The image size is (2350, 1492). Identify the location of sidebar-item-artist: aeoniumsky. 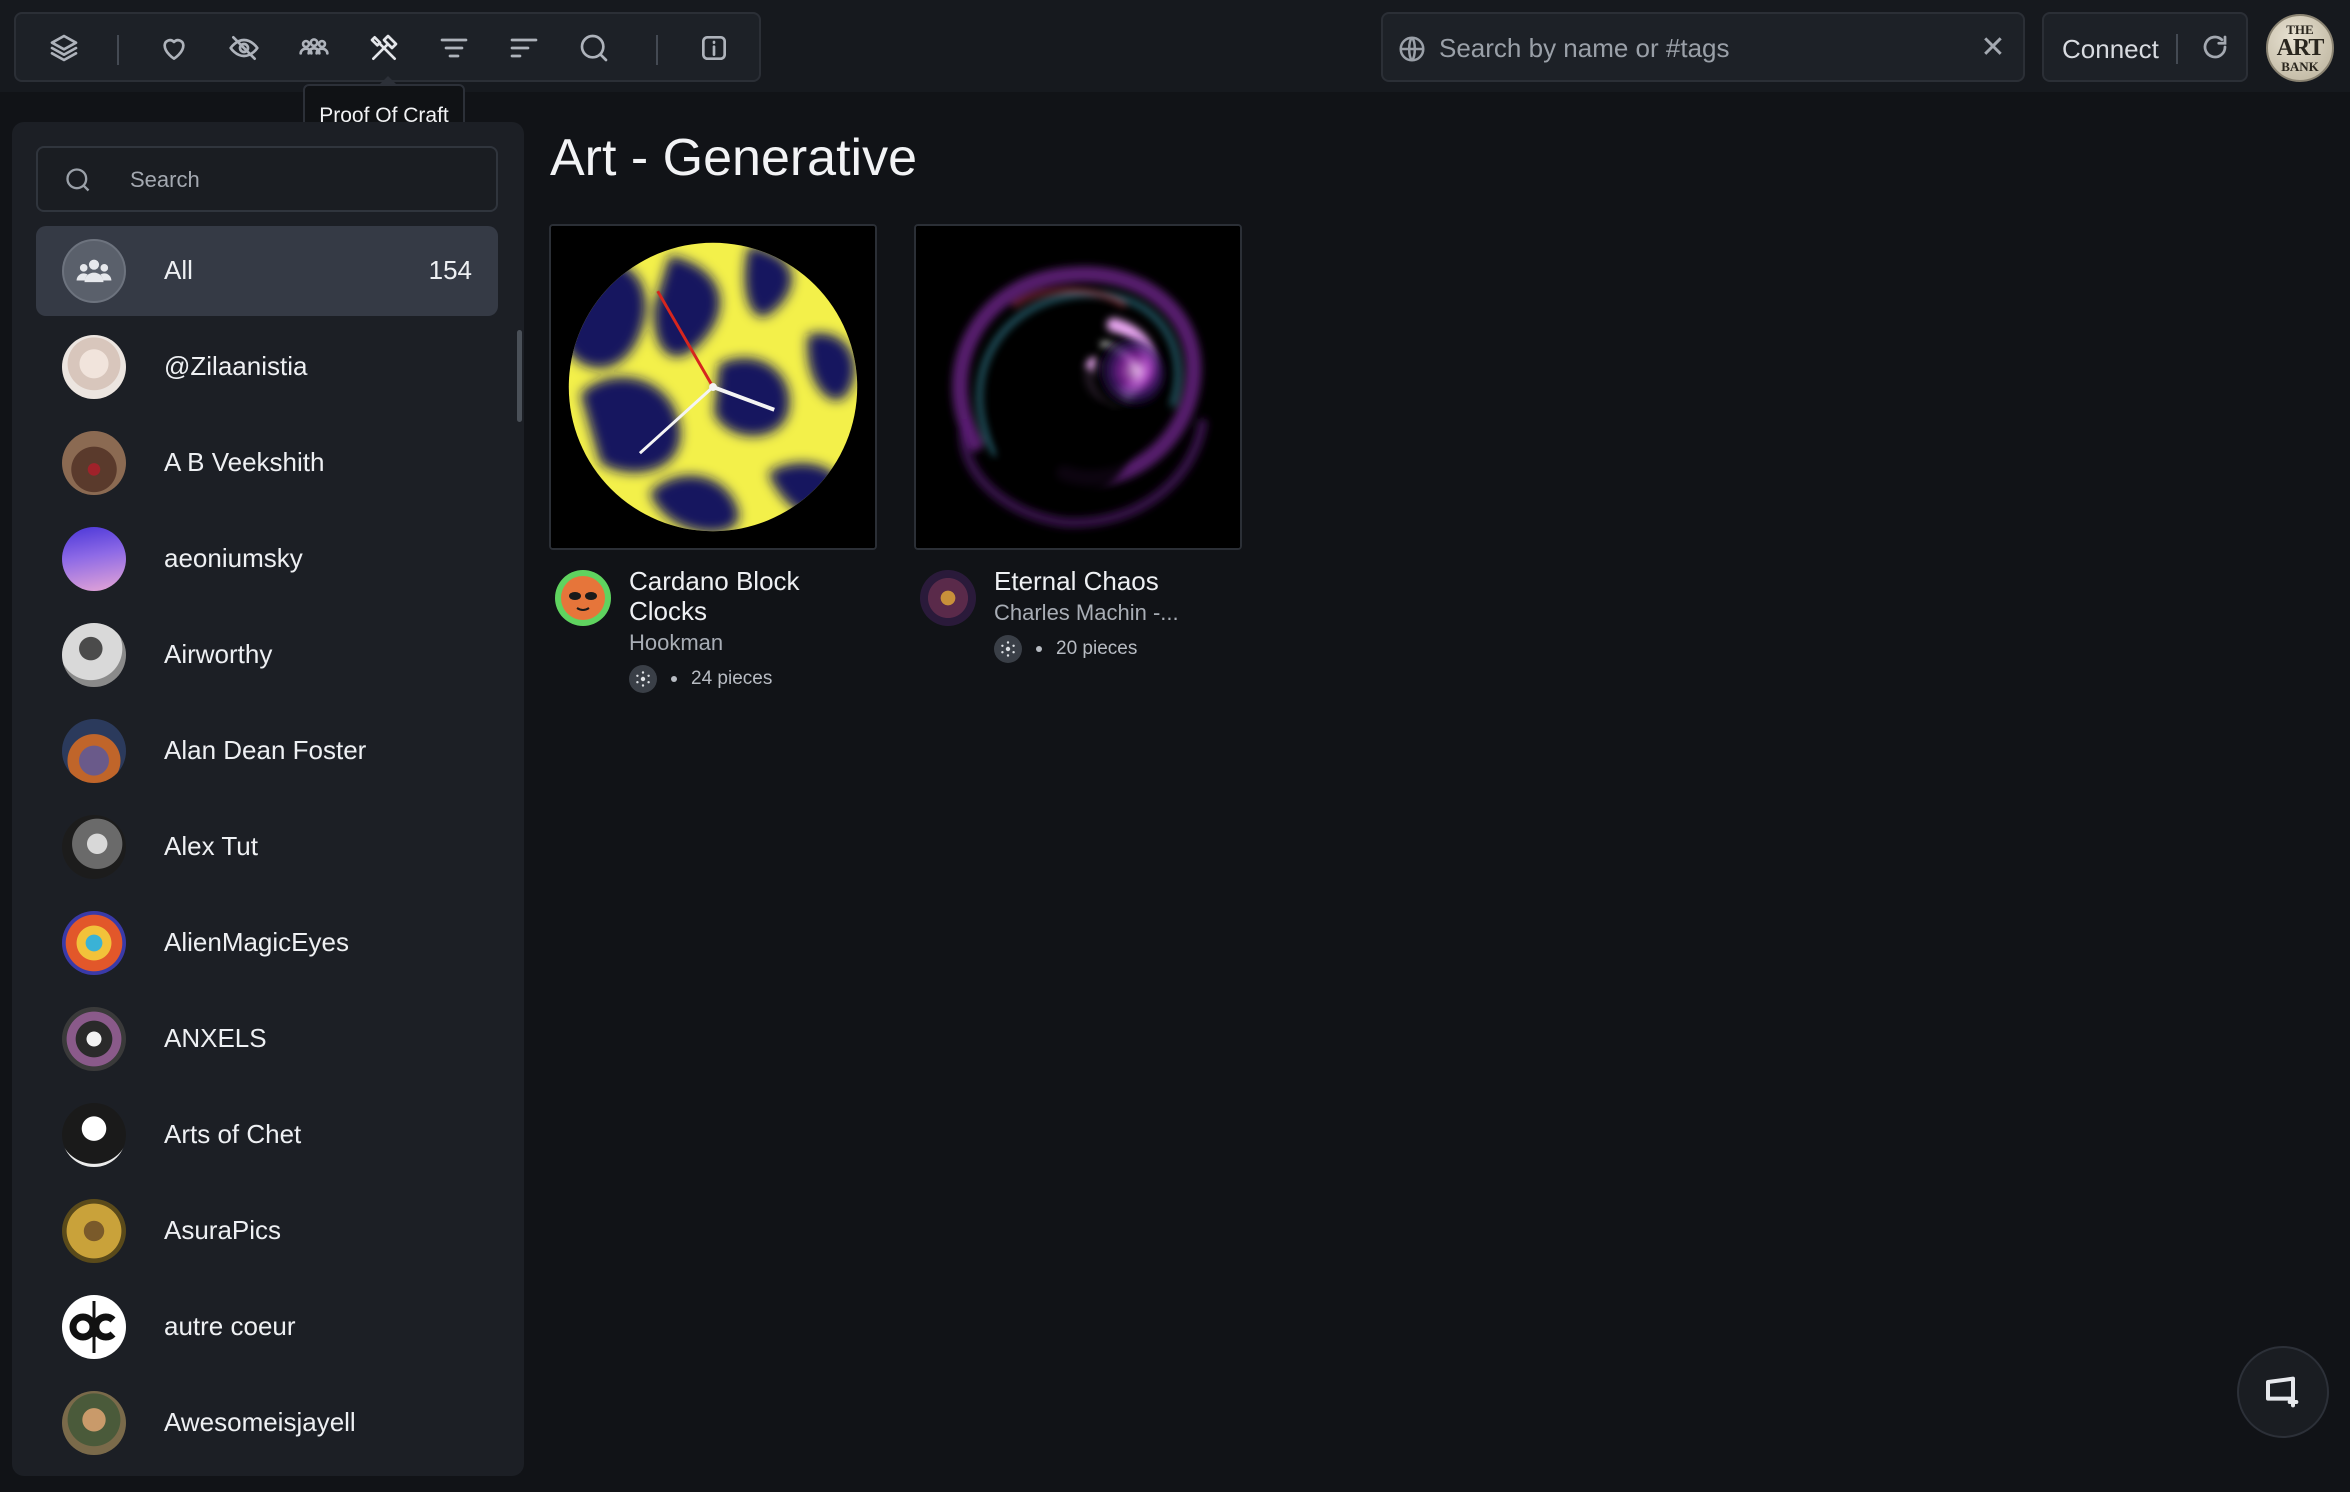
(267, 562).